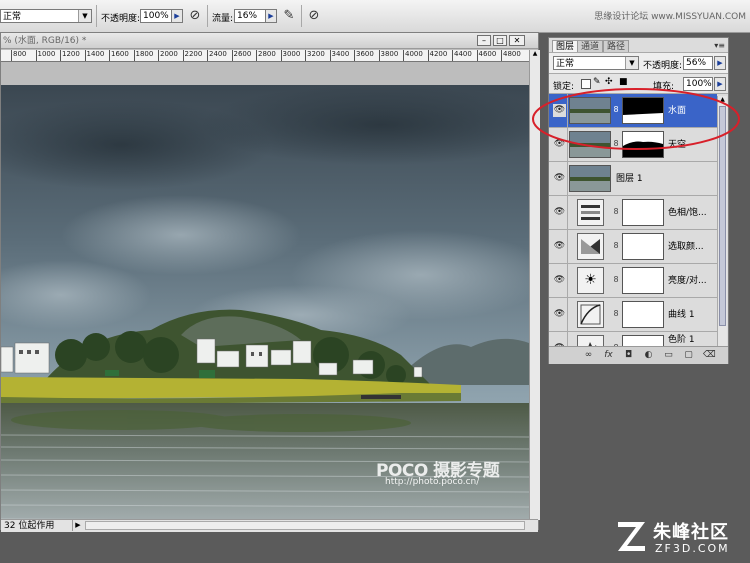 This screenshot has height=563, width=750. What do you see at coordinates (305, 525) in the screenshot?
I see `horizontal-scrollbar` at bounding box center [305, 525].